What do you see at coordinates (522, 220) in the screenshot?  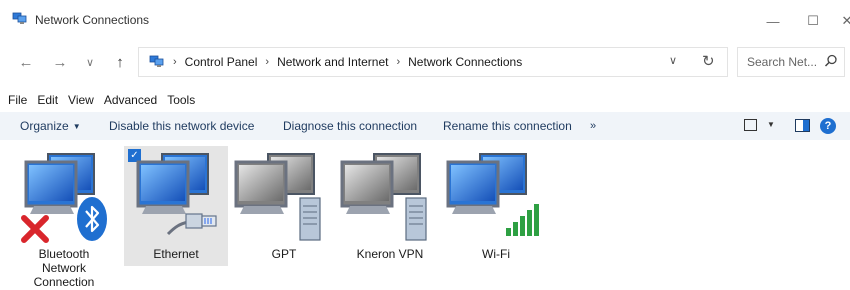 I see `wifi-signal-icon` at bounding box center [522, 220].